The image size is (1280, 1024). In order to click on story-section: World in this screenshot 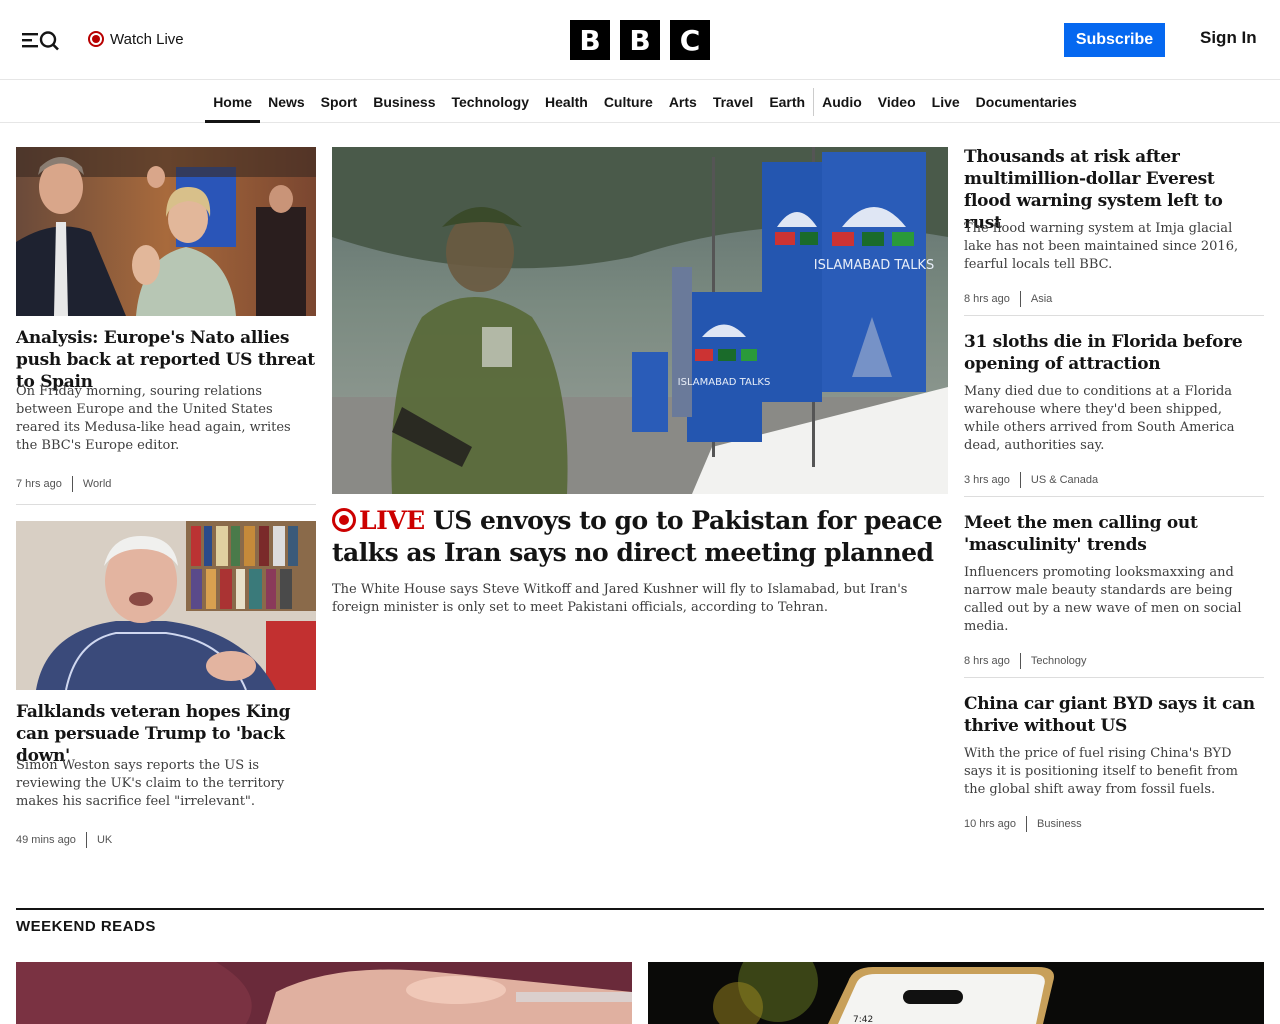, I will do `click(97, 484)`.